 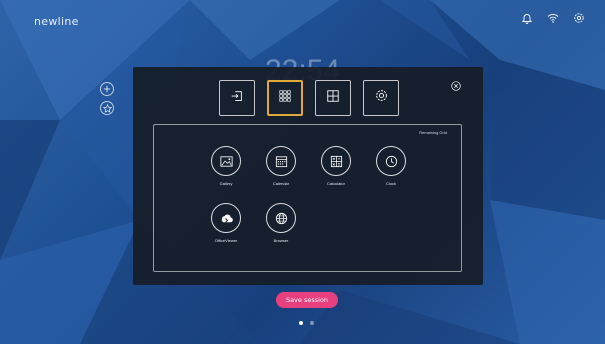 I want to click on browser-icon, so click(x=281, y=218).